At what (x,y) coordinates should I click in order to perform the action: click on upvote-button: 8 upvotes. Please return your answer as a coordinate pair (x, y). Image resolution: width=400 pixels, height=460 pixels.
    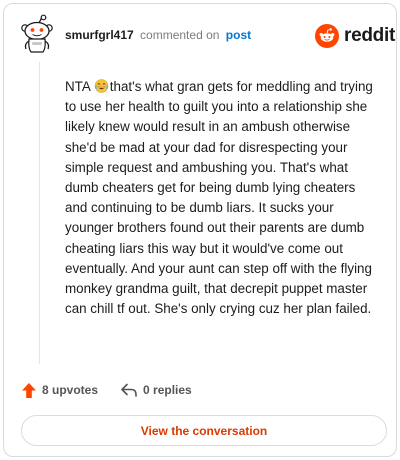
    Looking at the image, I should click on (59, 390).